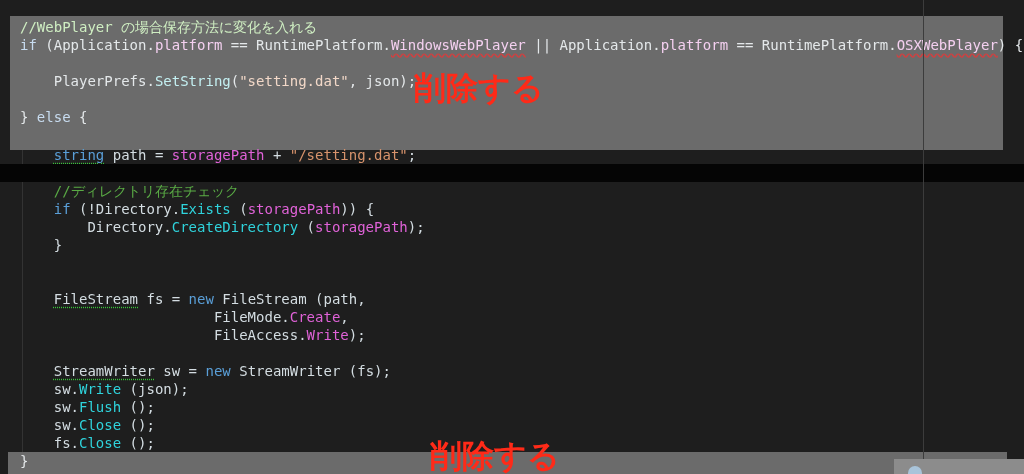  I want to click on code-line: //WebPlayer の場合保存方法に変化を入れる, so click(169, 27).